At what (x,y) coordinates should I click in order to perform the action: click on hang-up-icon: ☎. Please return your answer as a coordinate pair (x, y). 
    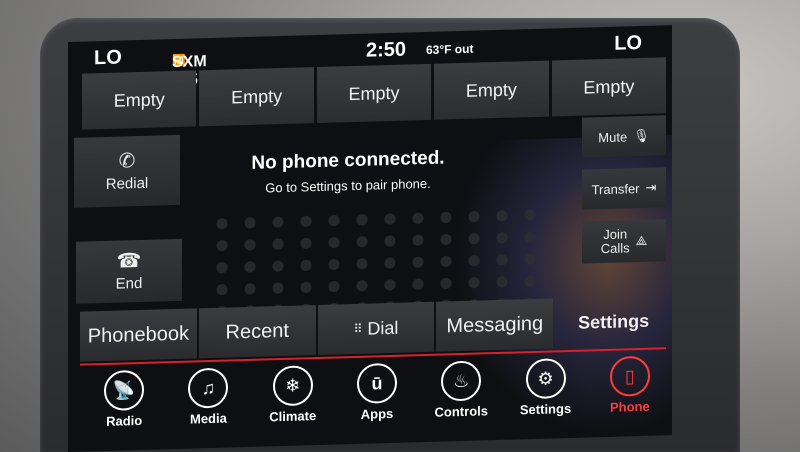
    Looking at the image, I should click on (129, 261).